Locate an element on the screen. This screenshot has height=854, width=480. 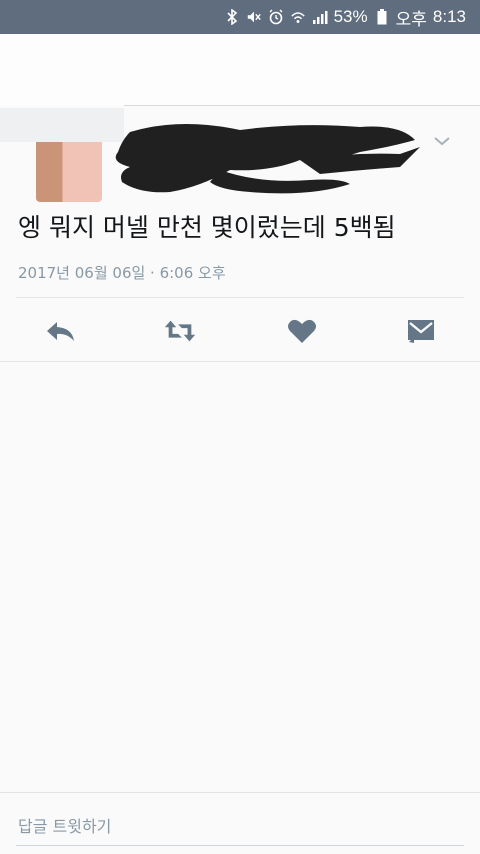
header-area is located at coordinates (240, 70).